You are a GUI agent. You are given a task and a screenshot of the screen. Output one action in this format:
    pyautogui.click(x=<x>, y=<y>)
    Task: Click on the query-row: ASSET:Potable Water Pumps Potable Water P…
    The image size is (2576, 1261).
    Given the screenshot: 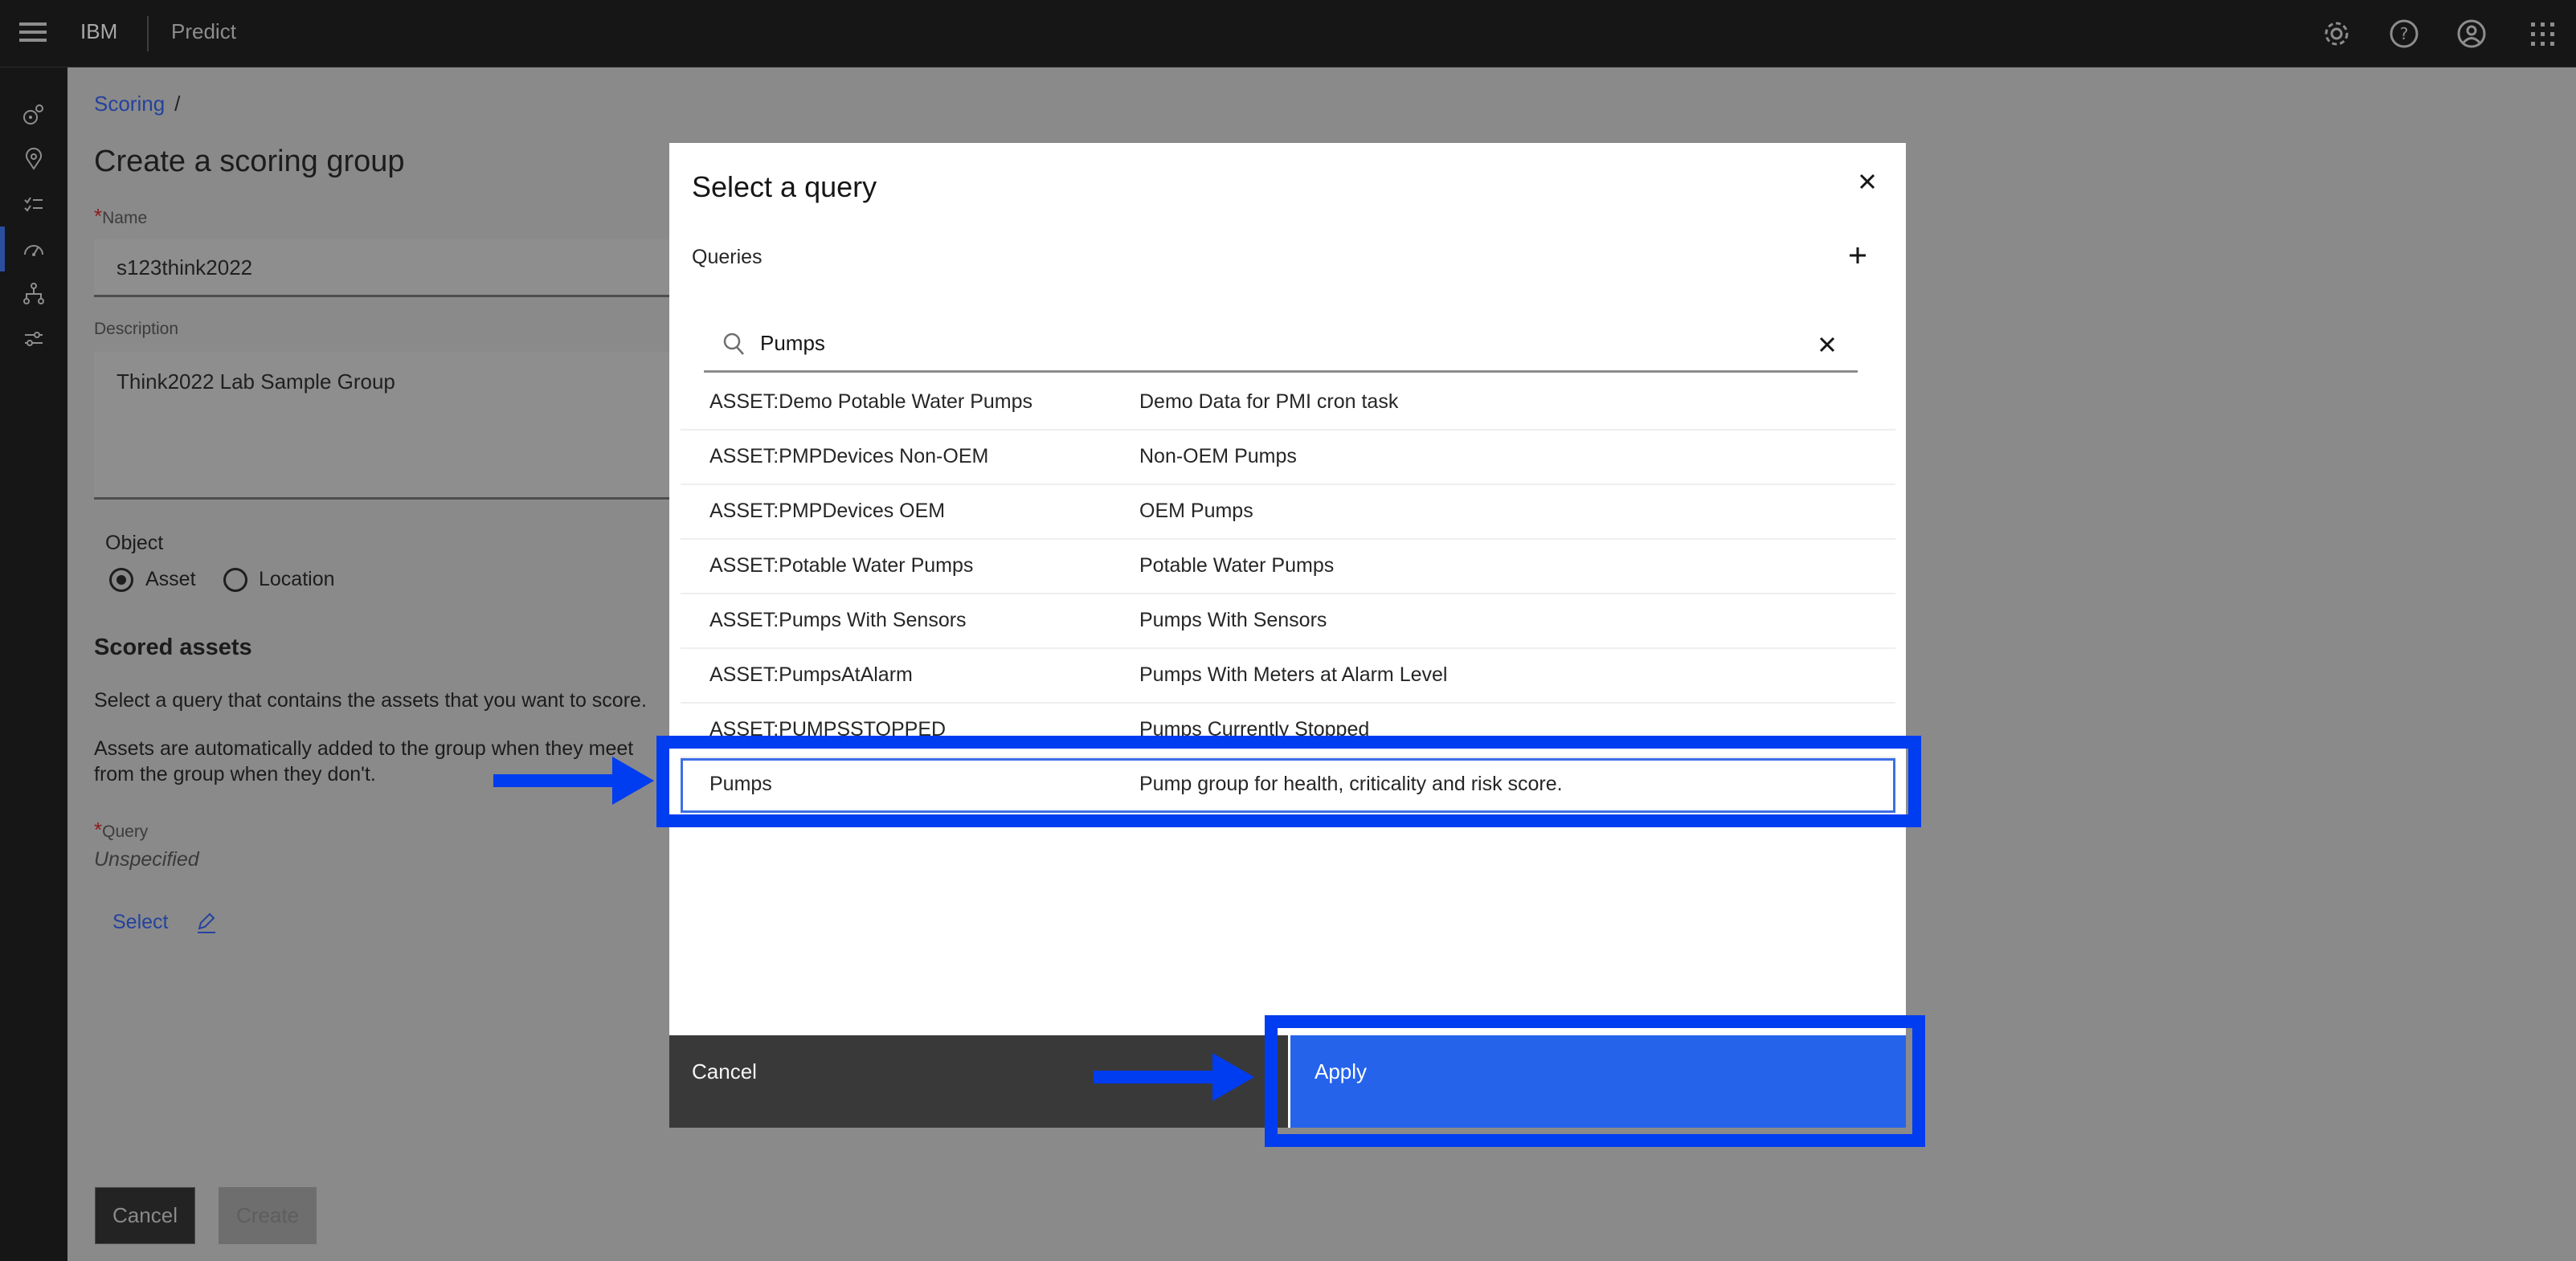 What is the action you would take?
    pyautogui.click(x=1288, y=567)
    